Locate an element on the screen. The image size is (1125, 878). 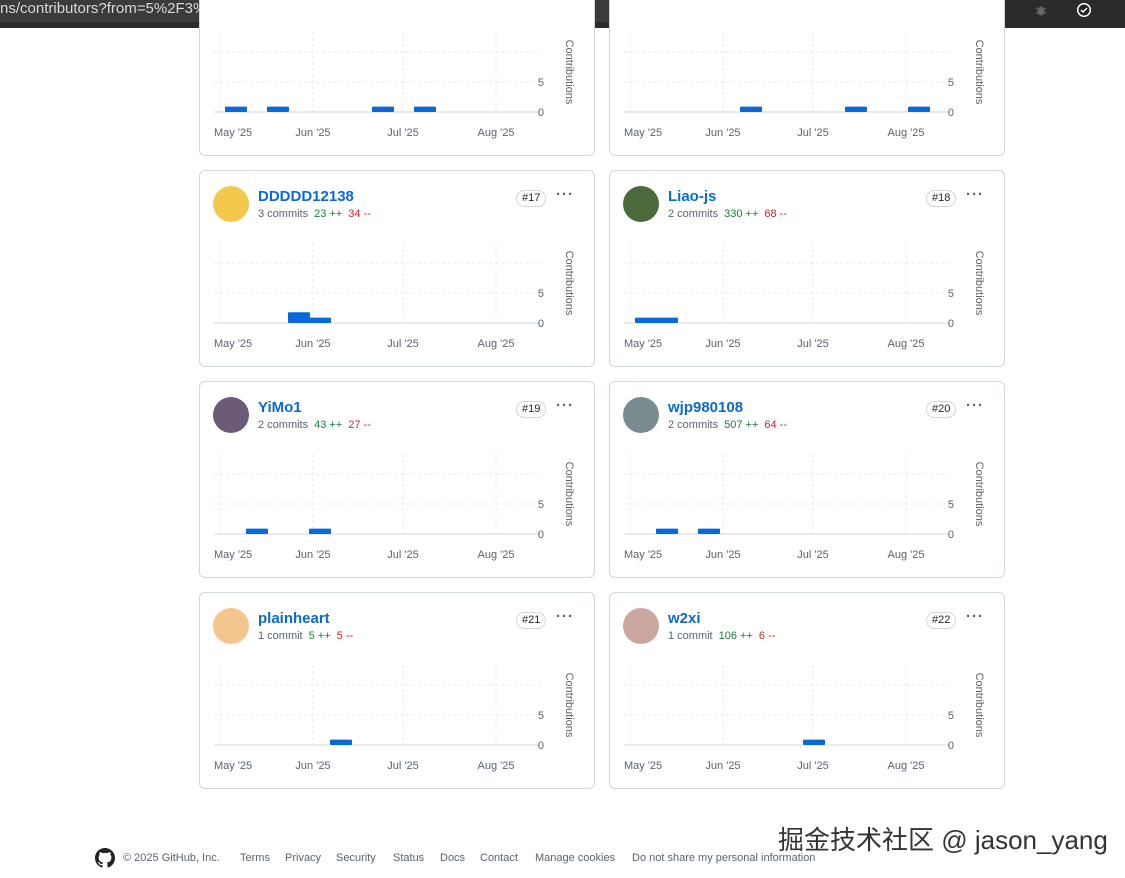
deletions-count: 68 -- is located at coordinates (776, 214).